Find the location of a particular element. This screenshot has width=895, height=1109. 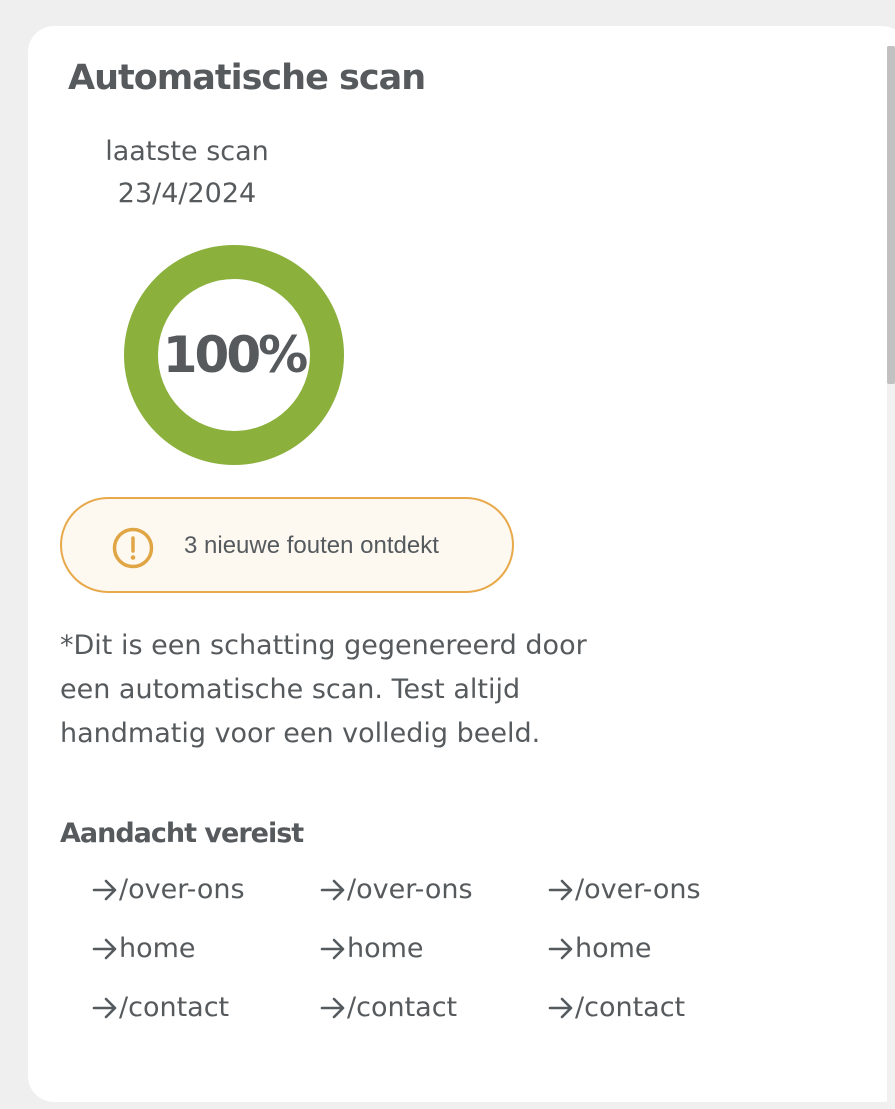

exclamation-circle-icon is located at coordinates (133, 548).